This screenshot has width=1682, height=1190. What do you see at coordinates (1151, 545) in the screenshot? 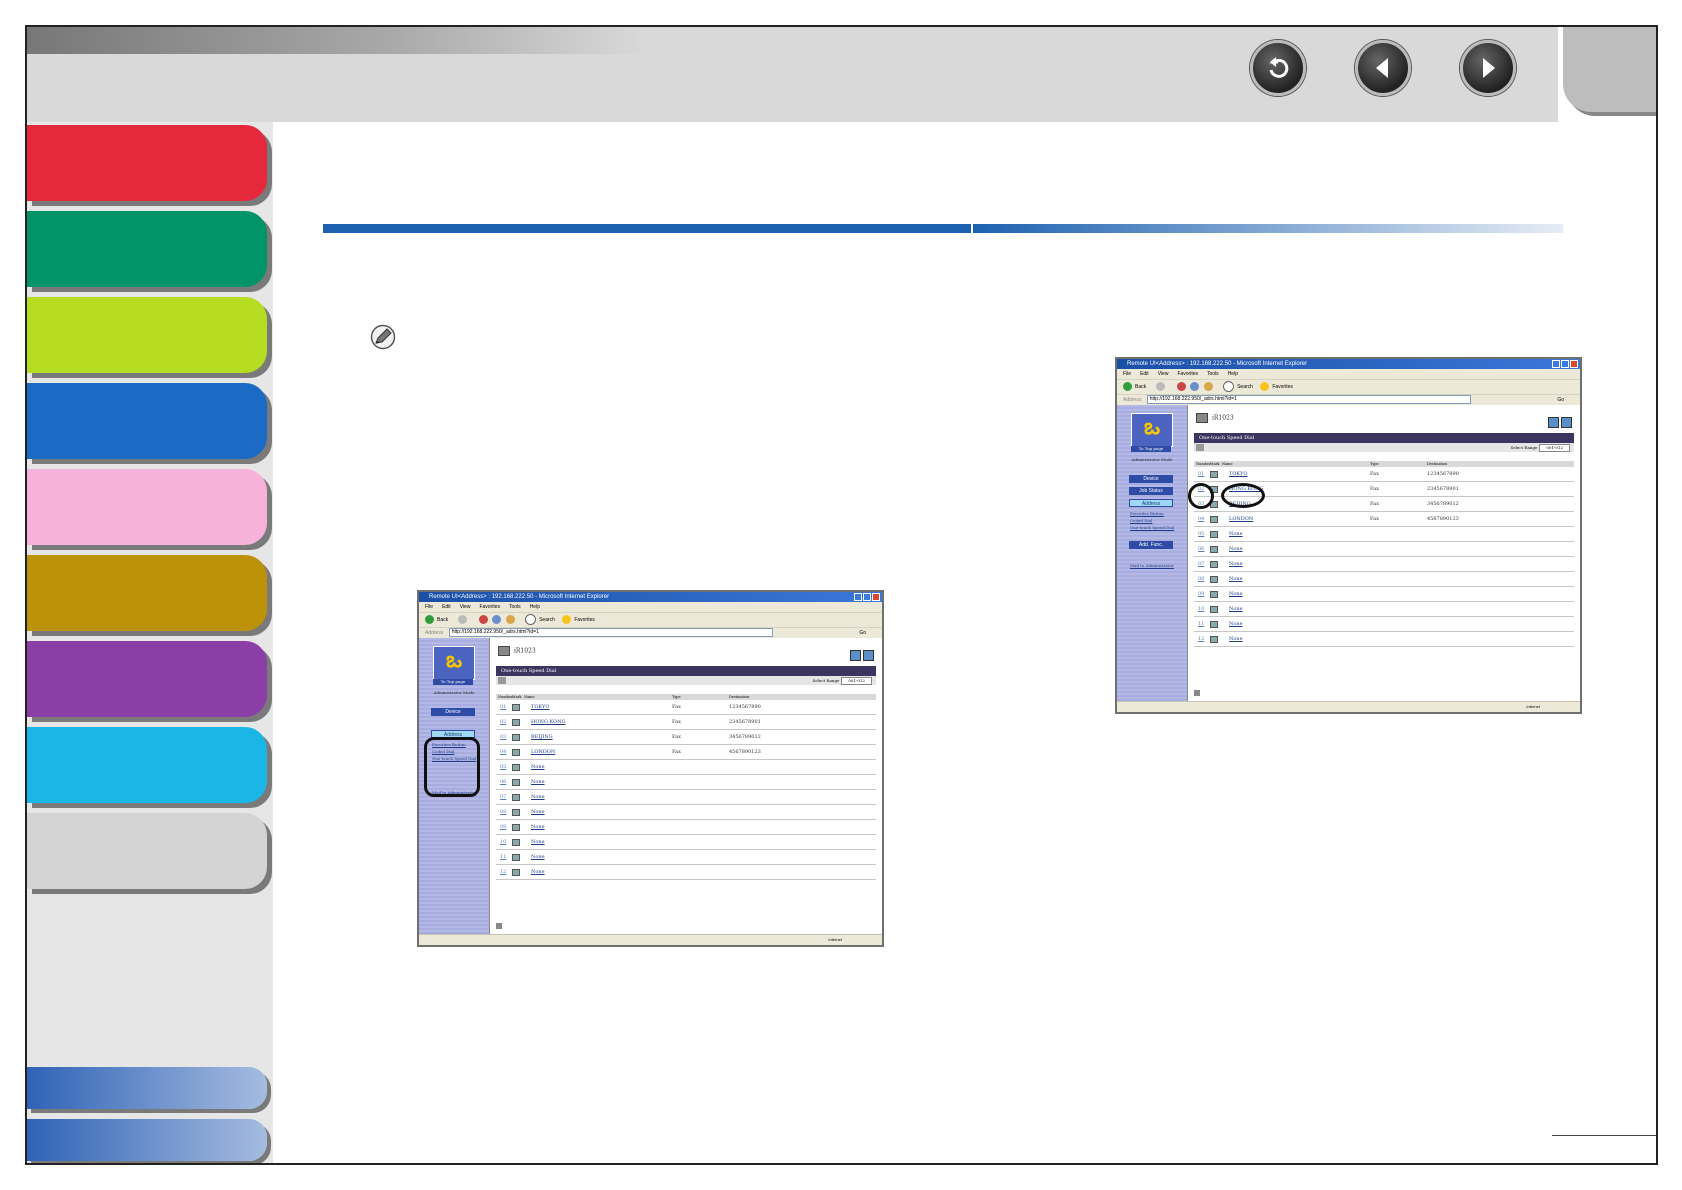
I see `add-func-button: Add. Func.` at bounding box center [1151, 545].